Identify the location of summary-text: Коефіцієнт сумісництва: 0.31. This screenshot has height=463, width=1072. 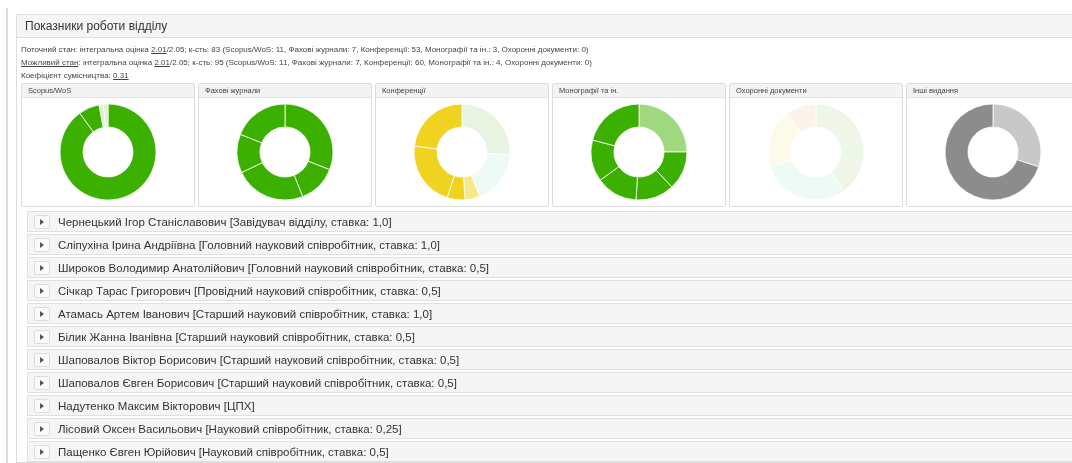
(75, 76).